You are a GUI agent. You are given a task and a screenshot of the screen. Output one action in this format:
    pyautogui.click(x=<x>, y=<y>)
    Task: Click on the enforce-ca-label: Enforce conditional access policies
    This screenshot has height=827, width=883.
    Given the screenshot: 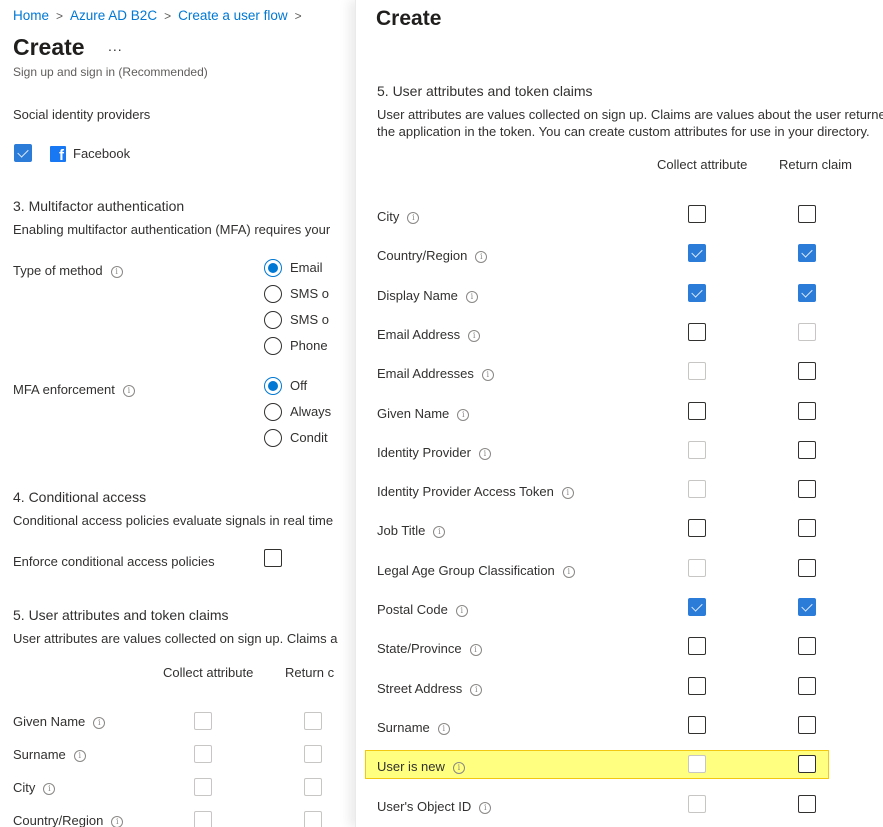 What is the action you would take?
    pyautogui.click(x=114, y=561)
    